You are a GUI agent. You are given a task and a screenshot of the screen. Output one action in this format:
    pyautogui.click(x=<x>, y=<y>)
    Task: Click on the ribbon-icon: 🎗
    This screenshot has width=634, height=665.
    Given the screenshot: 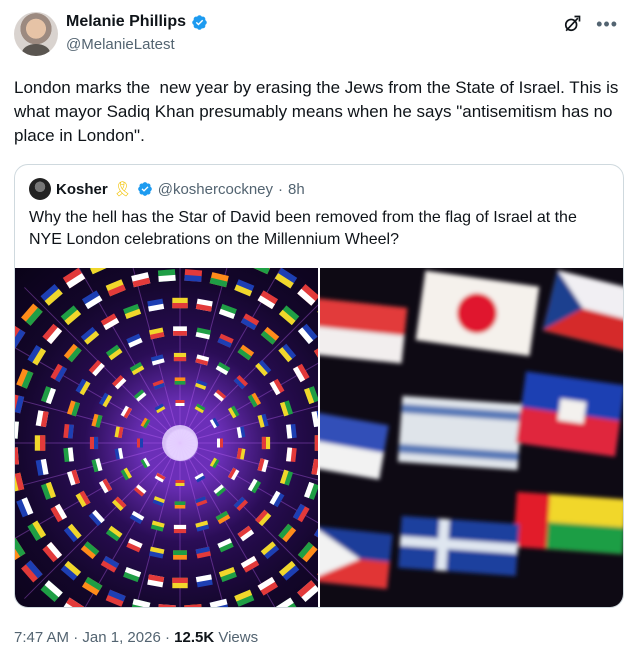 What is the action you would take?
    pyautogui.click(x=122, y=189)
    